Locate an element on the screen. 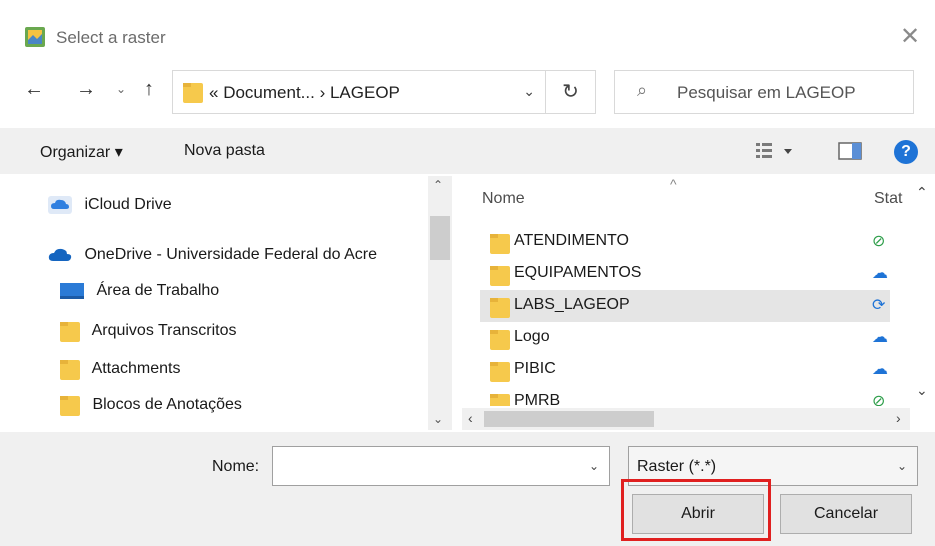 This screenshot has width=935, height=546. file-name: PMRB is located at coordinates (537, 399).